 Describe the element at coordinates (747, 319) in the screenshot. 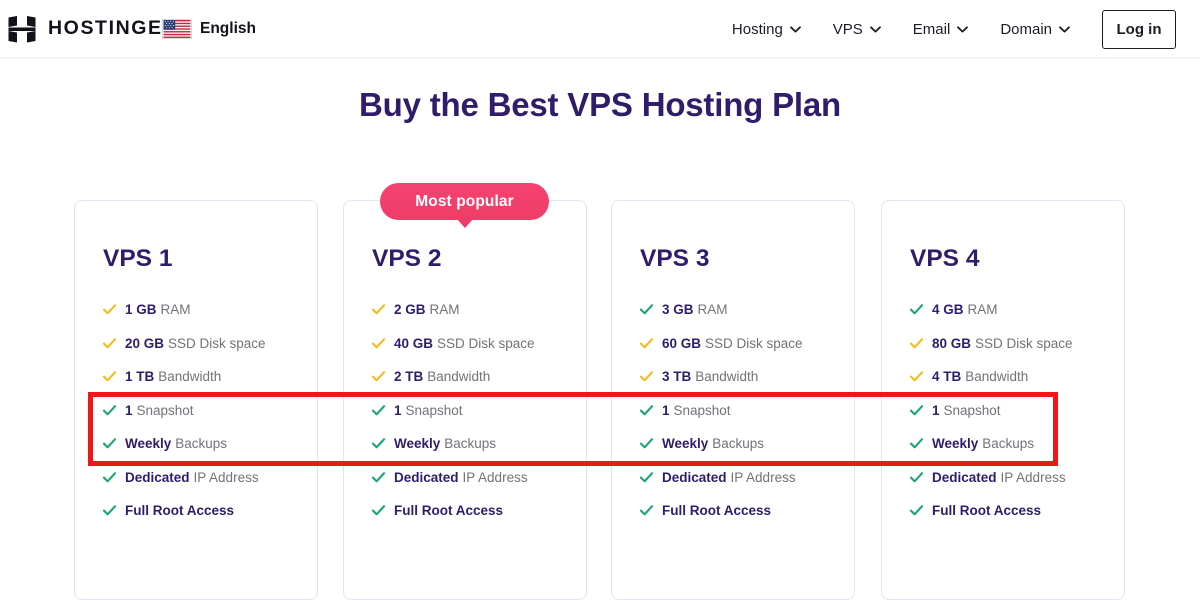

I see `plan-feature: 3 GB RAM` at that location.